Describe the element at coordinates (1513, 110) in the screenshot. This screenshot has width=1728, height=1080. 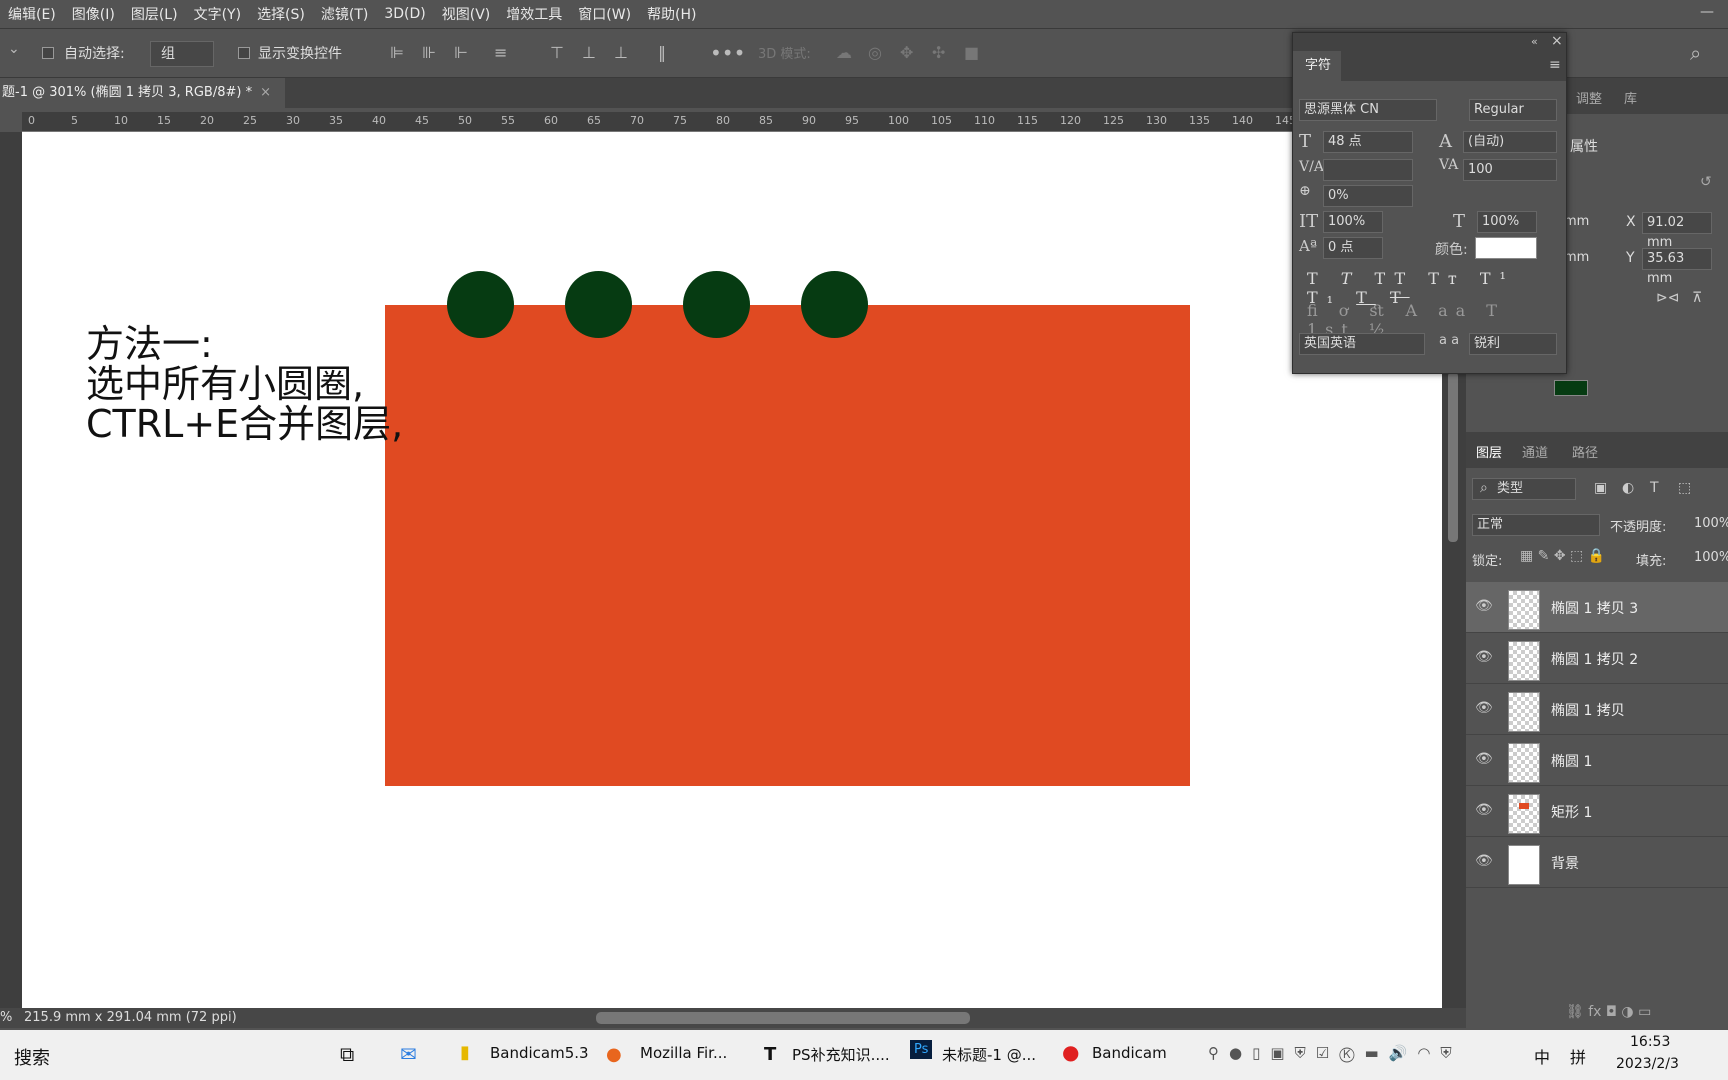
I see `font-style-select: Regular` at that location.